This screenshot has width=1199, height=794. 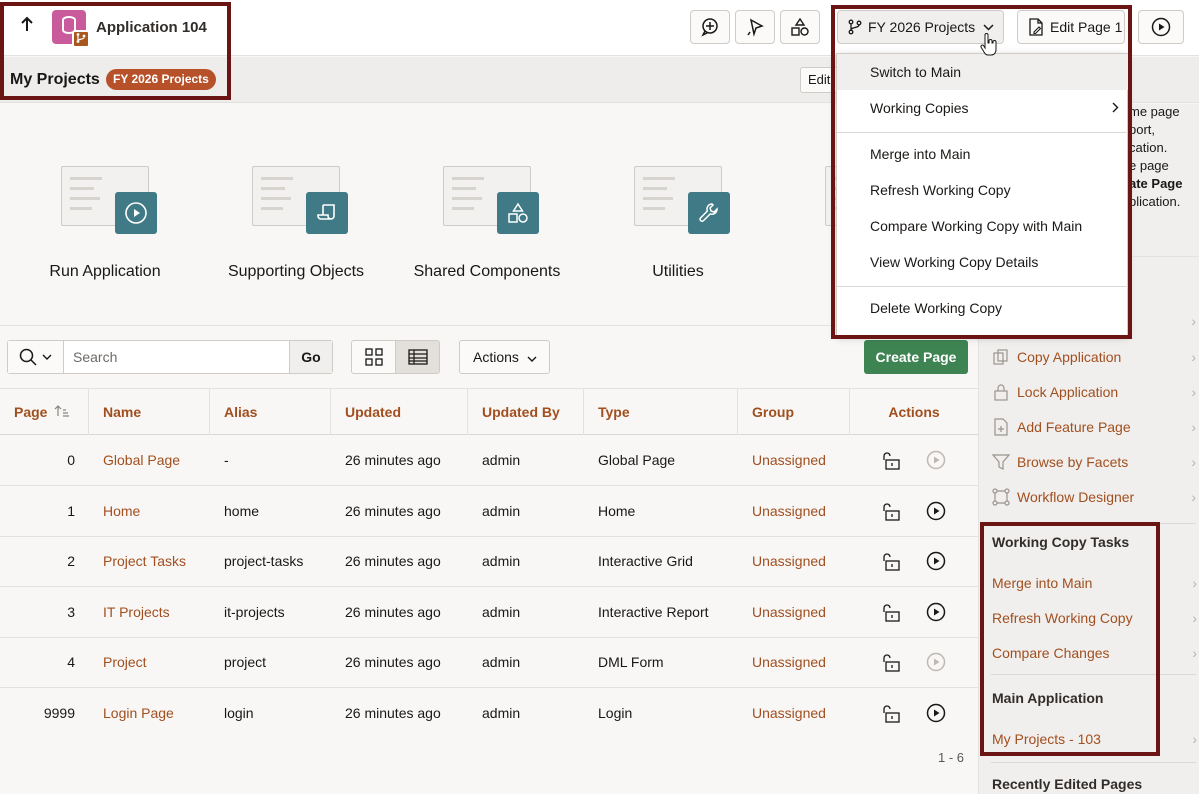 What do you see at coordinates (105, 214) in the screenshot?
I see `tile-run-application: Run Application` at bounding box center [105, 214].